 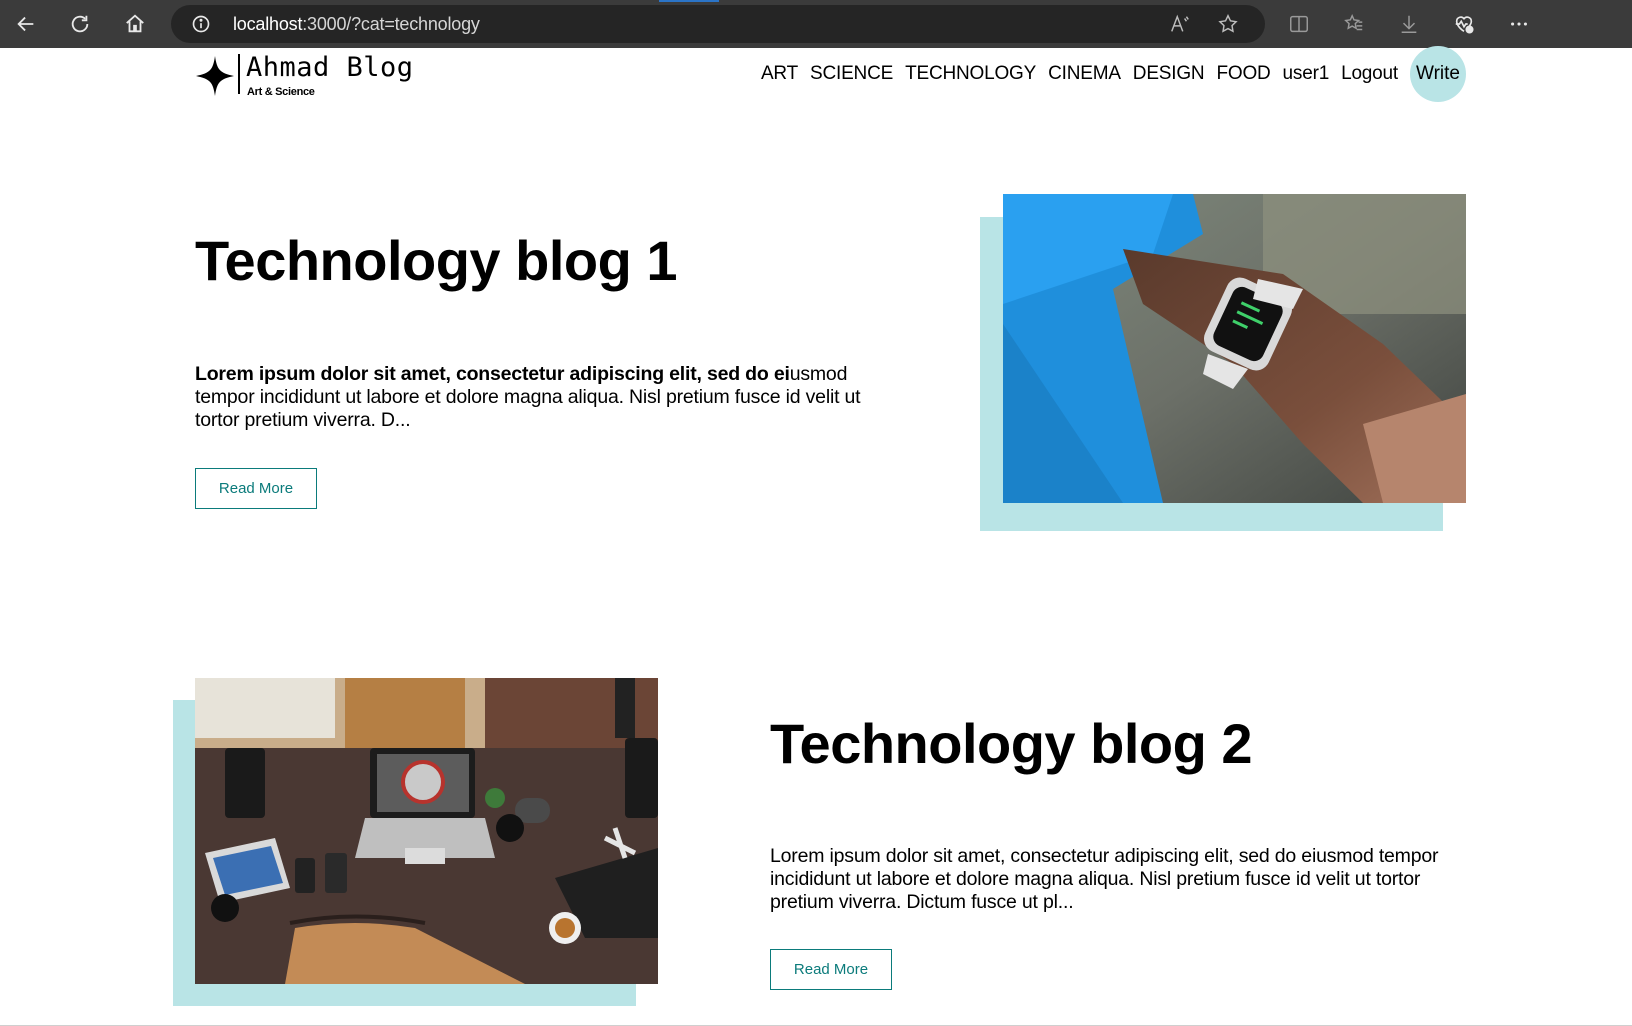 What do you see at coordinates (1409, 24) in the screenshot?
I see `downloads-icon` at bounding box center [1409, 24].